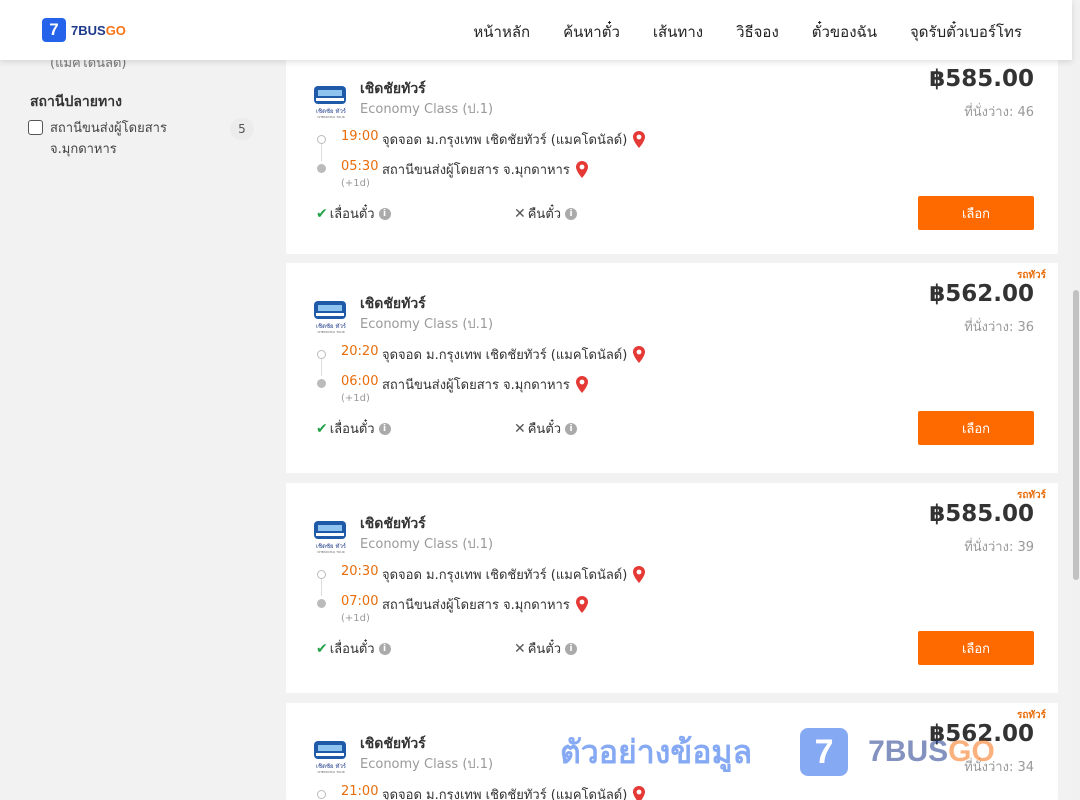 The height and width of the screenshot is (800, 1080). I want to click on seats-available: ที่นั่งว่าง: 39, so click(999, 547).